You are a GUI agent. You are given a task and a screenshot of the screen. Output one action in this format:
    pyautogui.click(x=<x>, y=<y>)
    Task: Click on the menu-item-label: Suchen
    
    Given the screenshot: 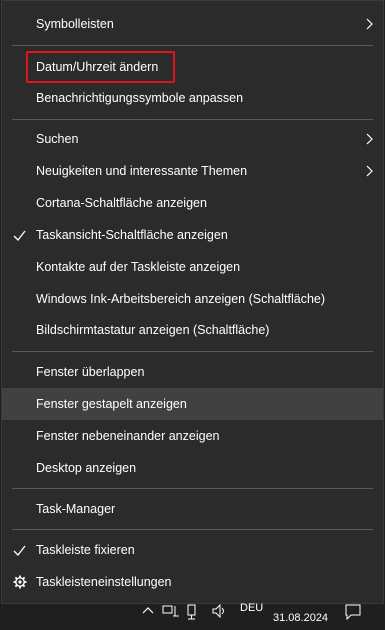 What is the action you would take?
    pyautogui.click(x=57, y=139)
    